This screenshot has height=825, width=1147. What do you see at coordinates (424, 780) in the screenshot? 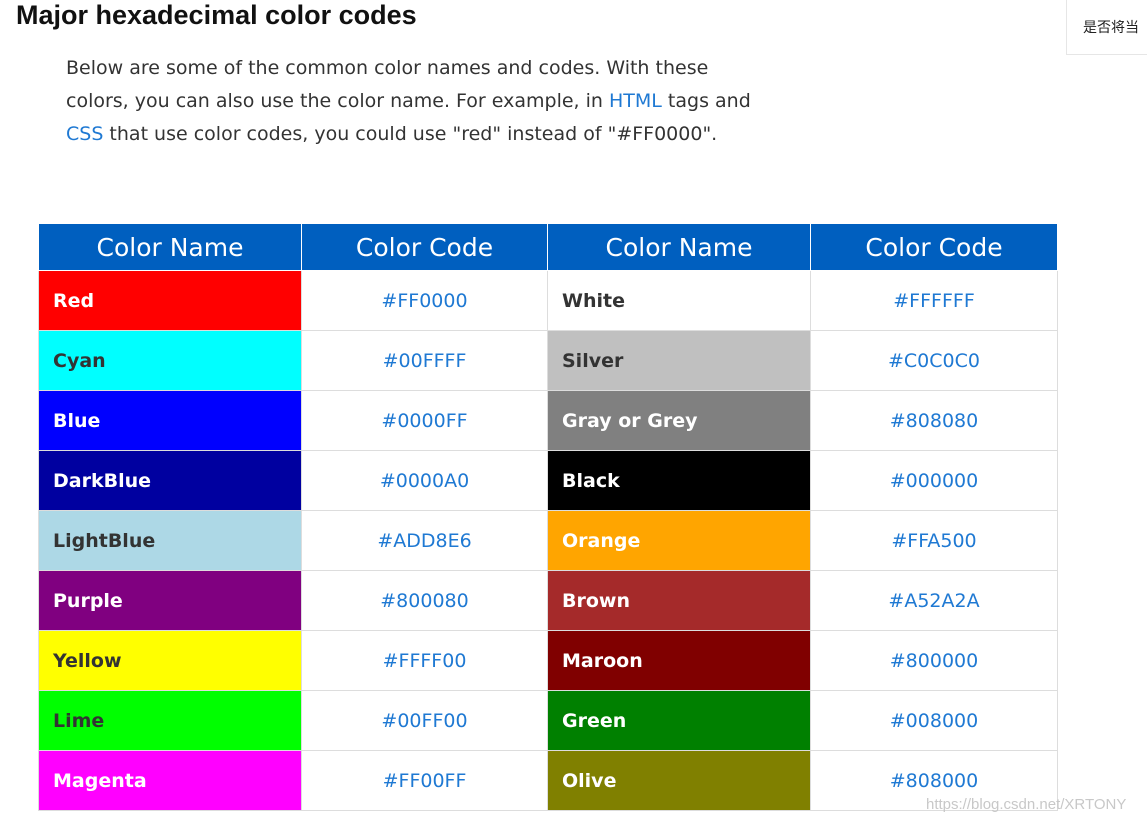
I see `color-code-cell: #FF00FF` at bounding box center [424, 780].